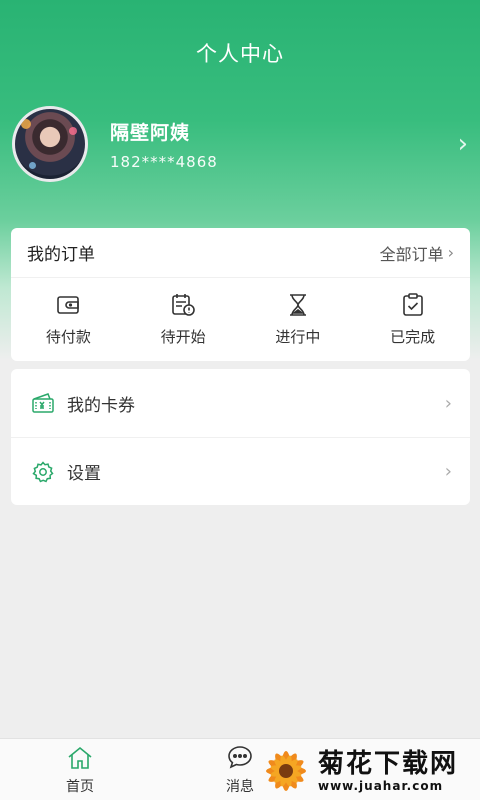 The width and height of the screenshot is (480, 800). What do you see at coordinates (80, 757) in the screenshot?
I see `home-icon` at bounding box center [80, 757].